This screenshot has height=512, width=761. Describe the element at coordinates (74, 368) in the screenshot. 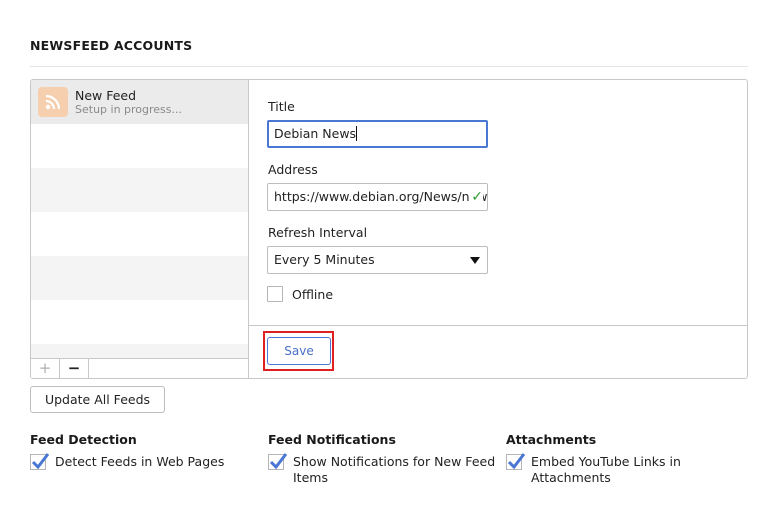

I see `remove-feed-button: −` at that location.